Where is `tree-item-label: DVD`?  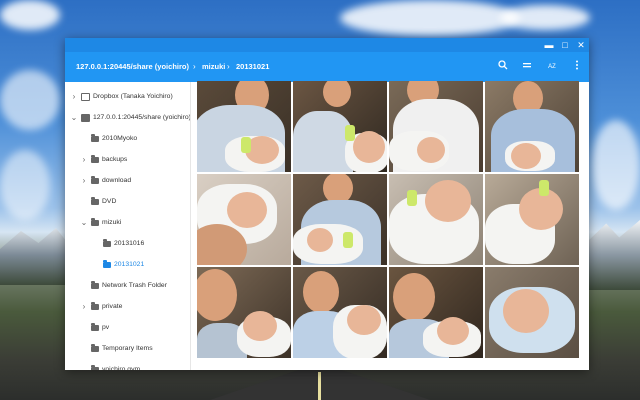
tree-item-label: DVD is located at coordinates (109, 201).